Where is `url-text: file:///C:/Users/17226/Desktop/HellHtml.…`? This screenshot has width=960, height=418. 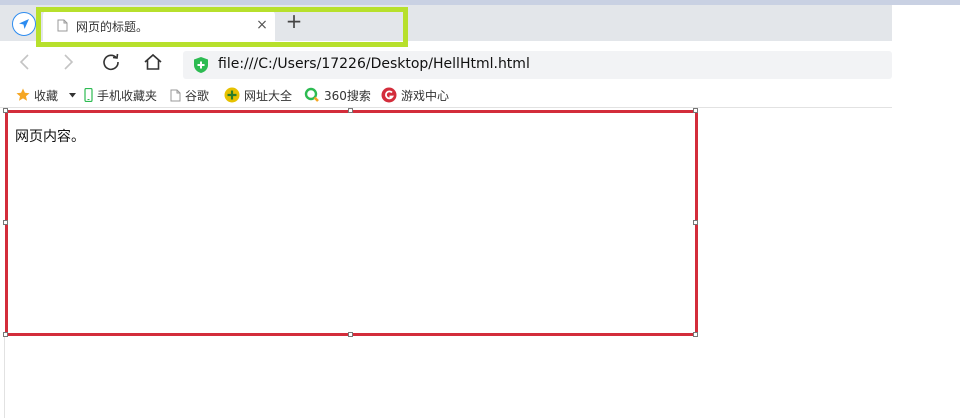 url-text: file:///C:/Users/17226/Desktop/HellHtml.… is located at coordinates (374, 64).